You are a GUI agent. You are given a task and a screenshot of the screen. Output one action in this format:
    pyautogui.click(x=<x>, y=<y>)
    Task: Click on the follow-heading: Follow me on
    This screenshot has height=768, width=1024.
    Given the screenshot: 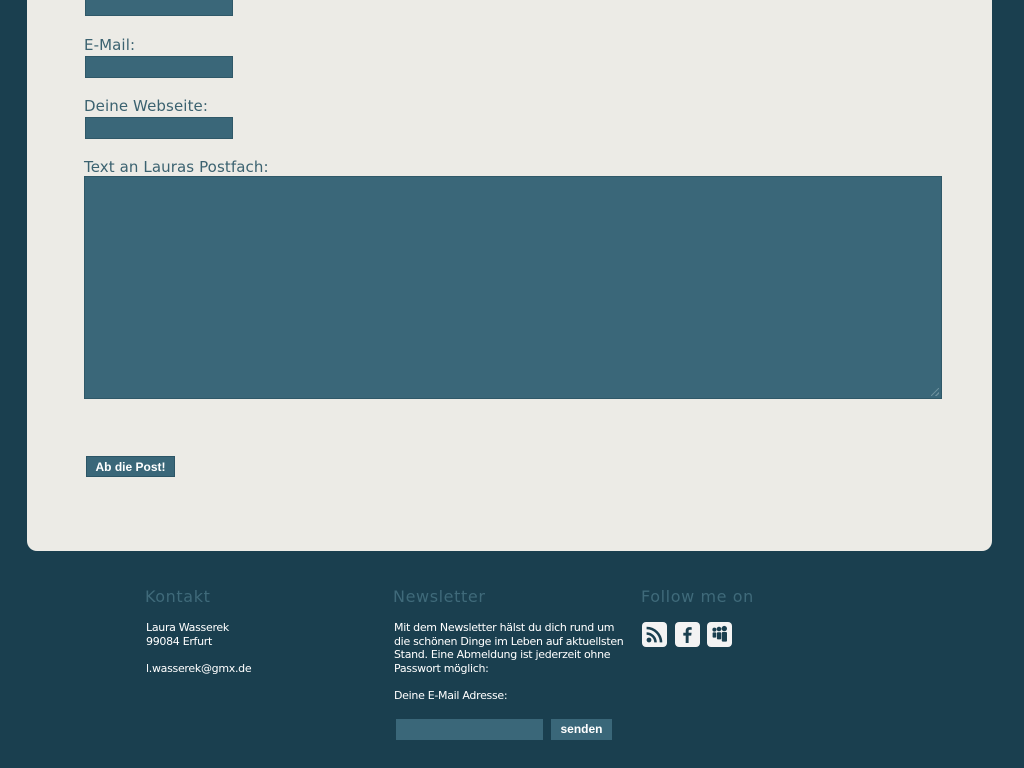 What is the action you would take?
    pyautogui.click(x=697, y=596)
    